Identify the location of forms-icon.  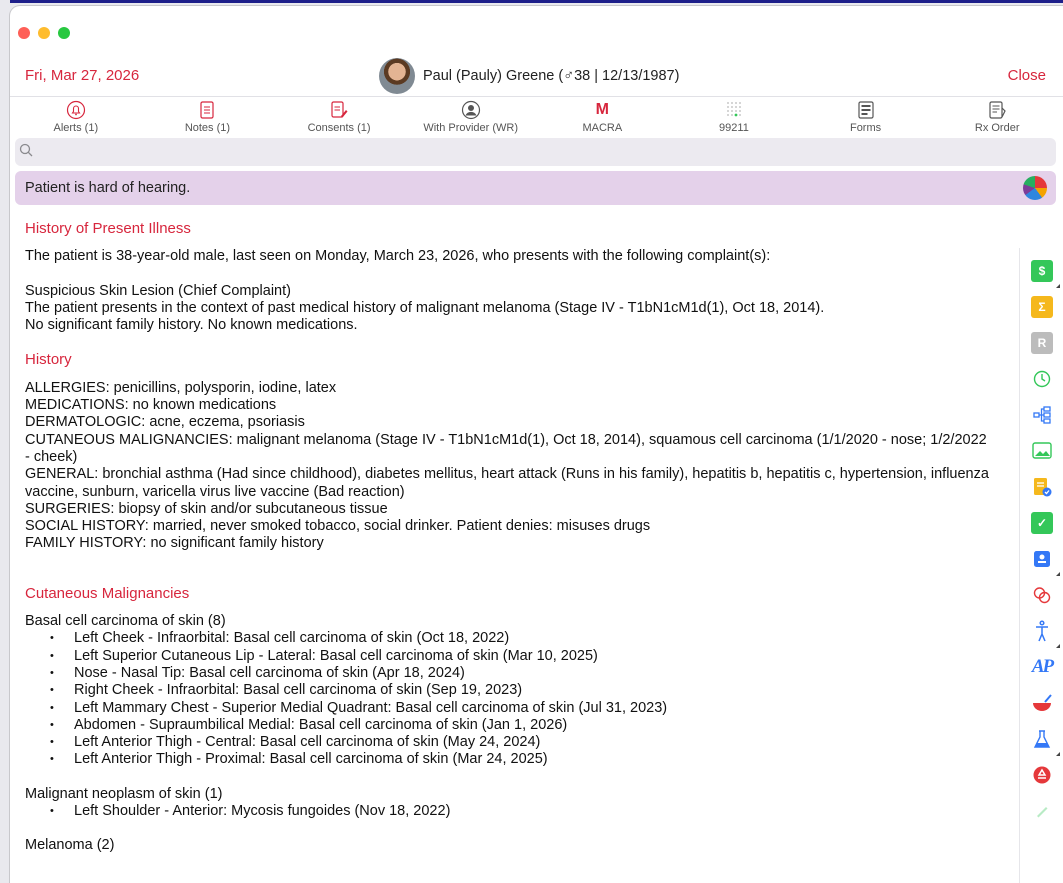
(866, 110).